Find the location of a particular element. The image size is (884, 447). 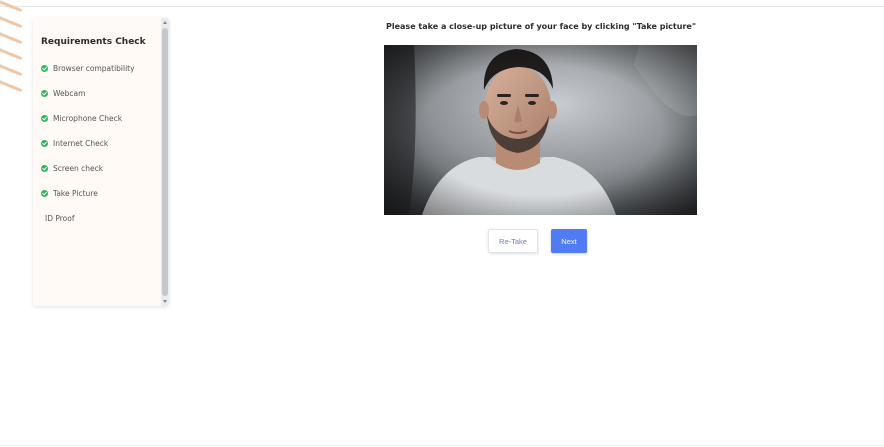

bottom-divider is located at coordinates (442, 445).